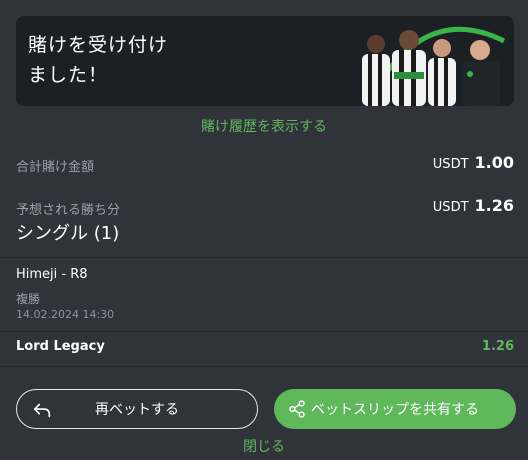 Image resolution: width=528 pixels, height=460 pixels. What do you see at coordinates (42, 410) in the screenshot?
I see `undo-arrow-icon` at bounding box center [42, 410].